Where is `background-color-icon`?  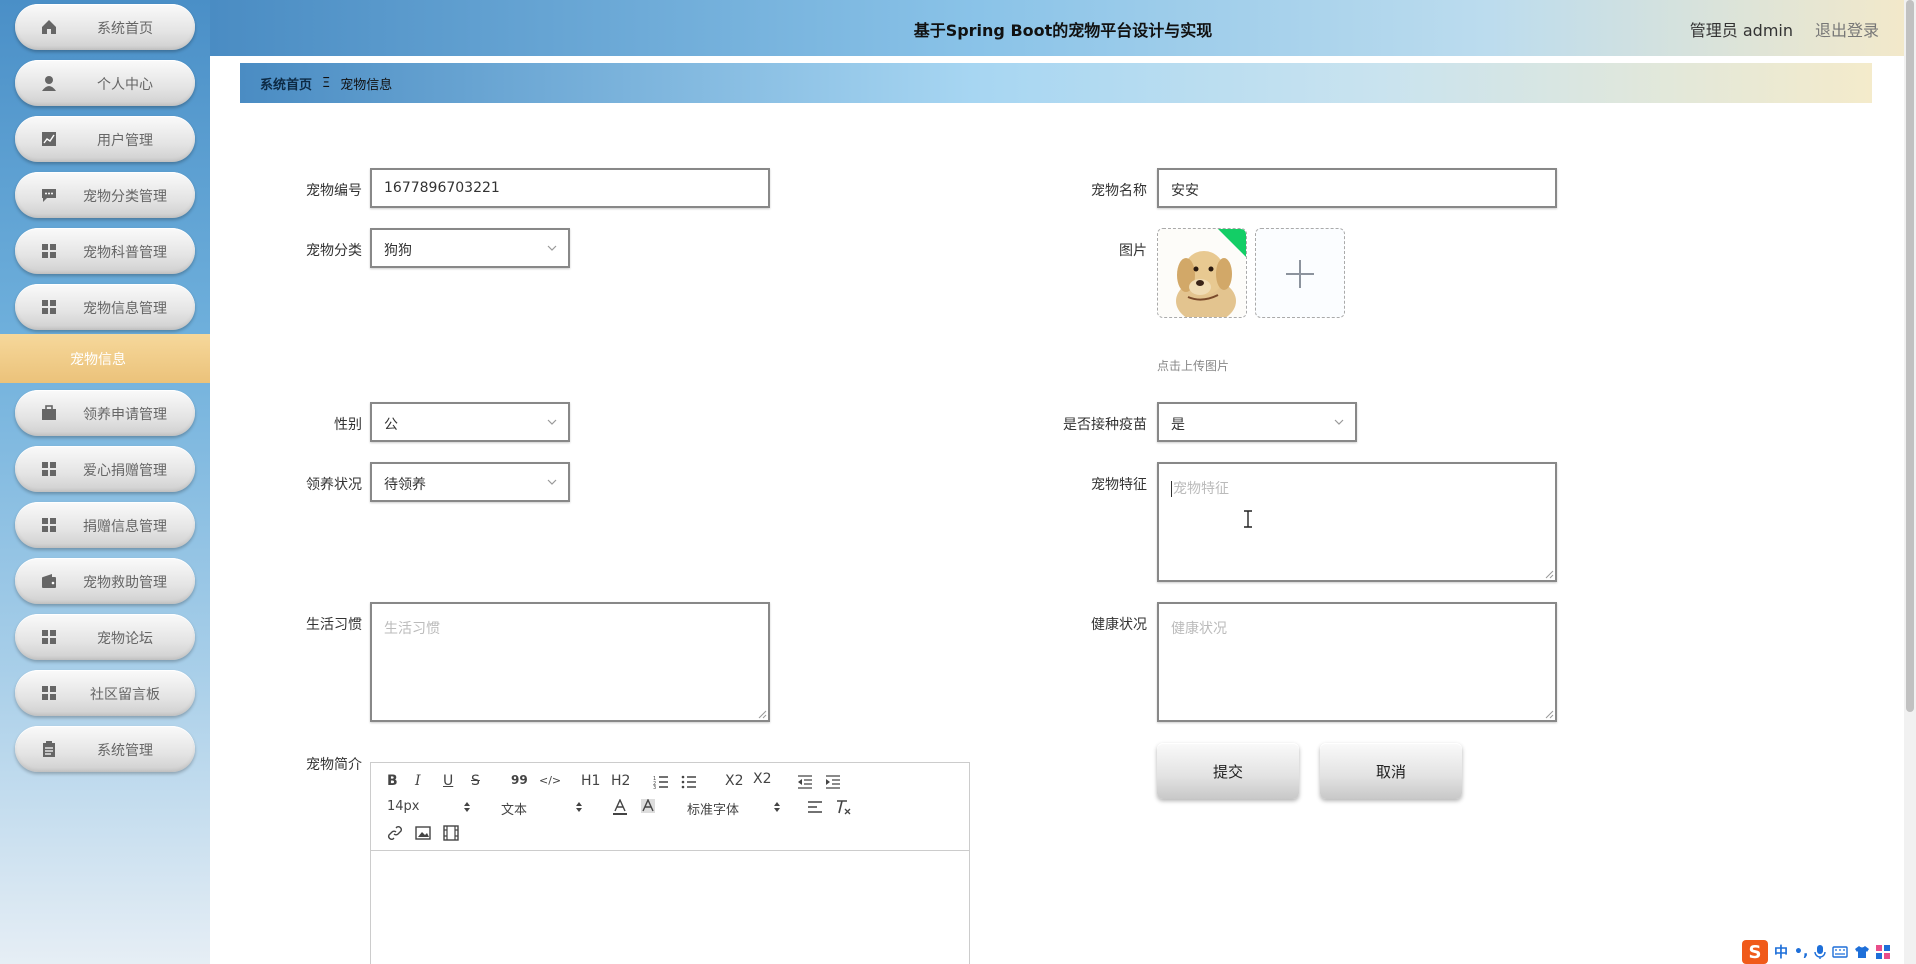 background-color-icon is located at coordinates (648, 807).